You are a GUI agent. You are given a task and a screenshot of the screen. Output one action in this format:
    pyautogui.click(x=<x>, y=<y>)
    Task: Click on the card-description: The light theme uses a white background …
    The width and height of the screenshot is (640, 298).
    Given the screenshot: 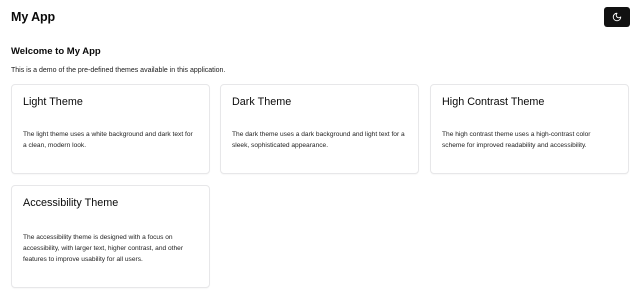 What is the action you would take?
    pyautogui.click(x=108, y=140)
    